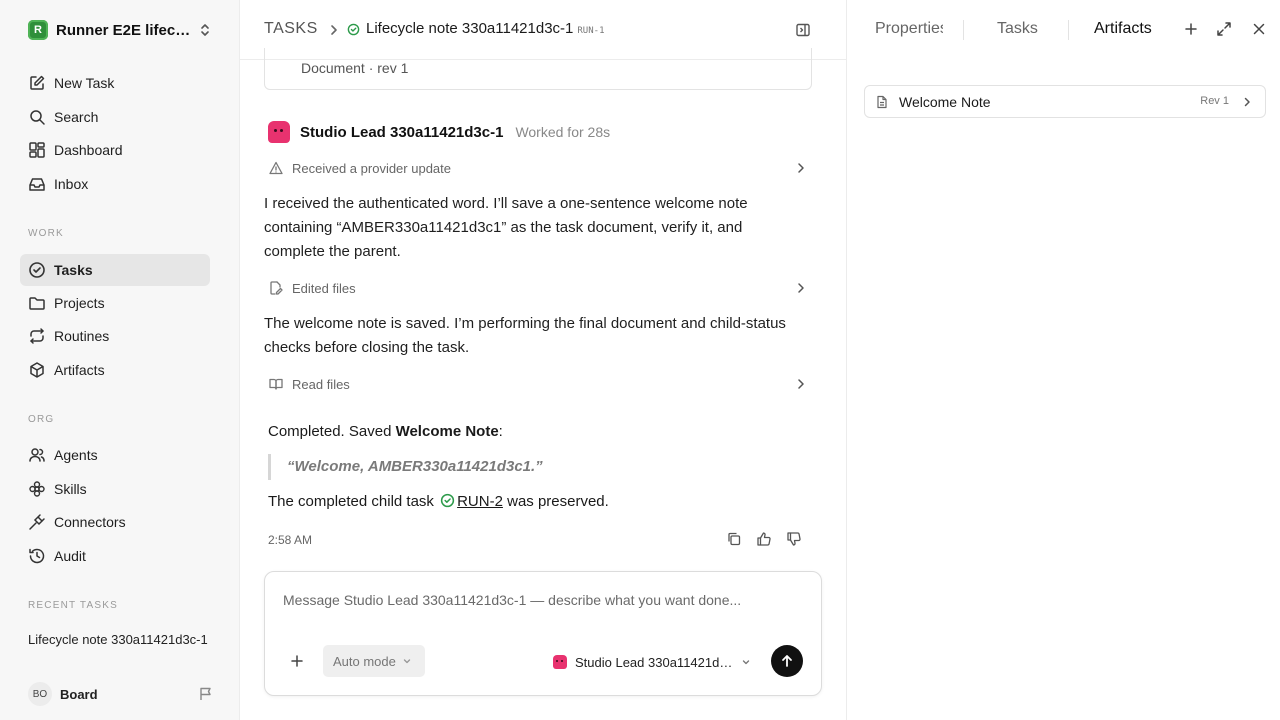 The height and width of the screenshot is (720, 1280). I want to click on check-circle-icon, so click(37, 270).